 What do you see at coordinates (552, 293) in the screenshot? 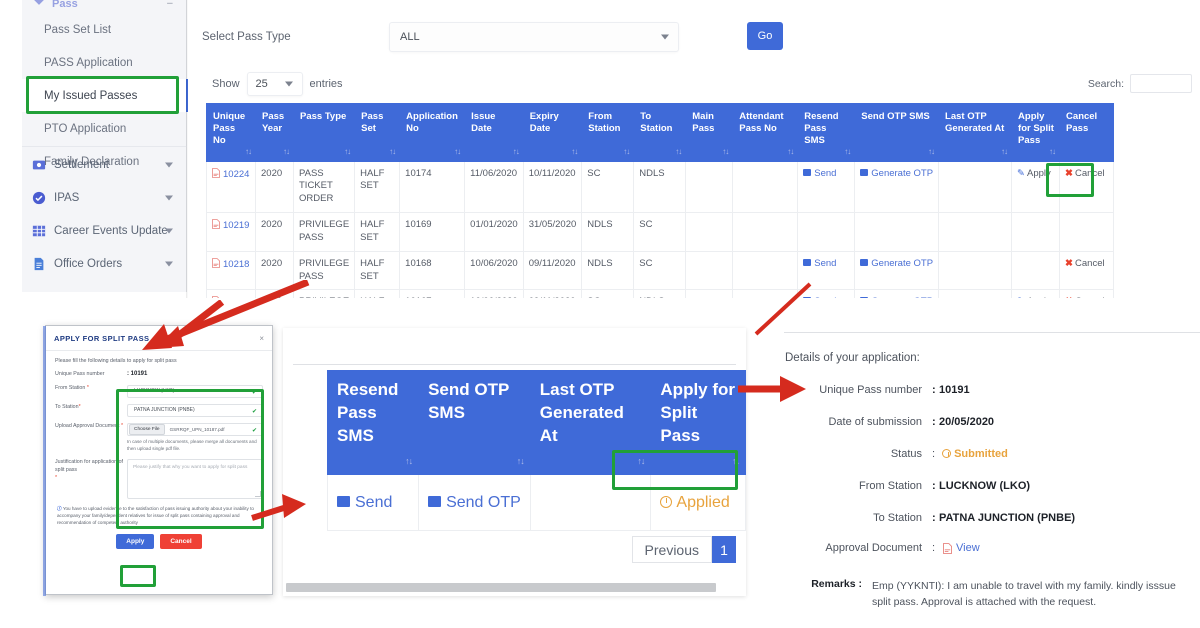
I see `cell-expiry-date: 09/11/2020` at bounding box center [552, 293].